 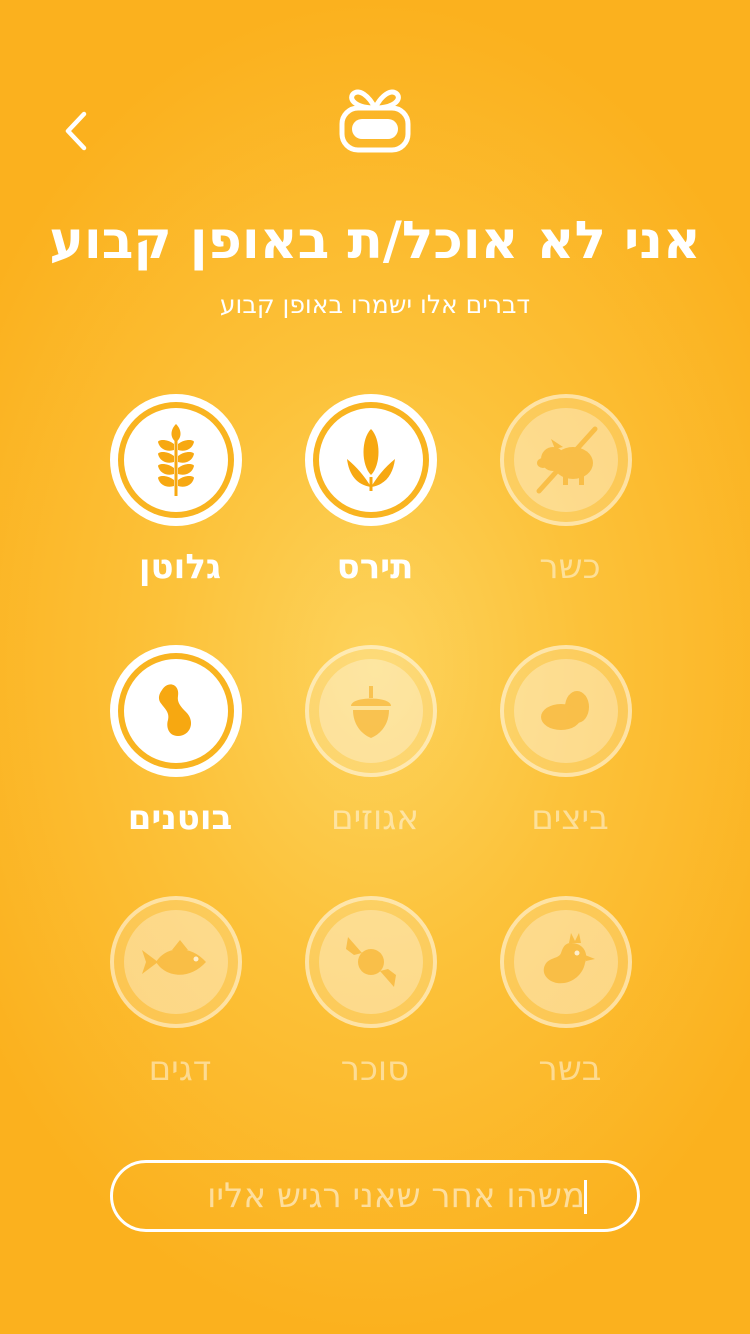 What do you see at coordinates (570, 818) in the screenshot?
I see `option-label: ביצים` at bounding box center [570, 818].